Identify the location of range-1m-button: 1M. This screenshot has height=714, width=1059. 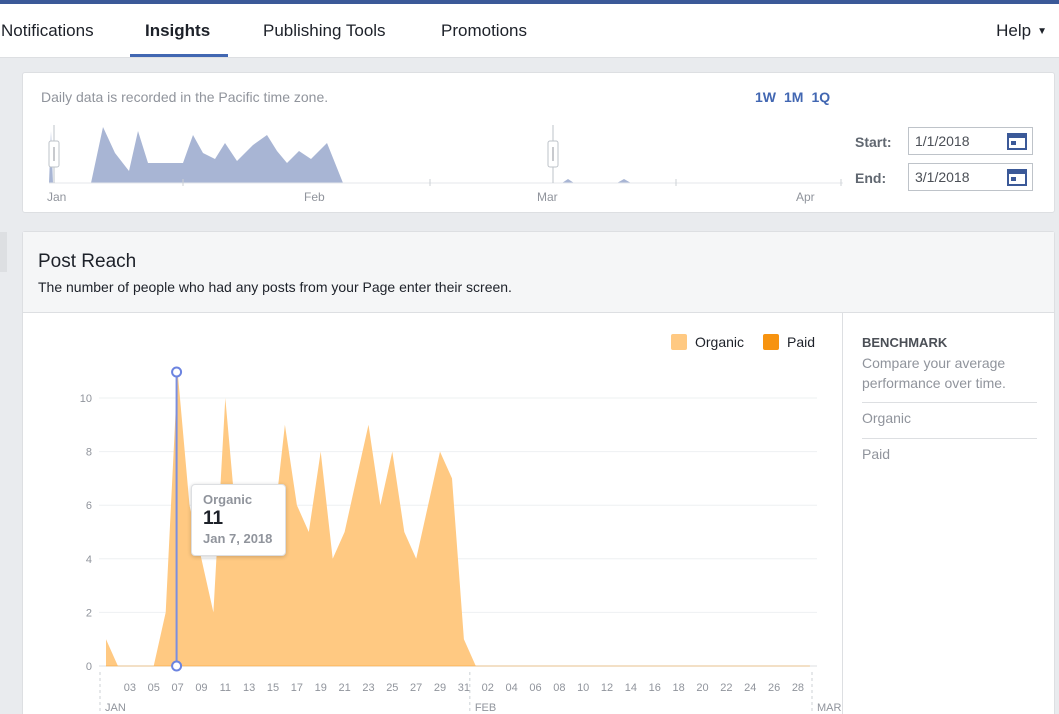
(793, 97).